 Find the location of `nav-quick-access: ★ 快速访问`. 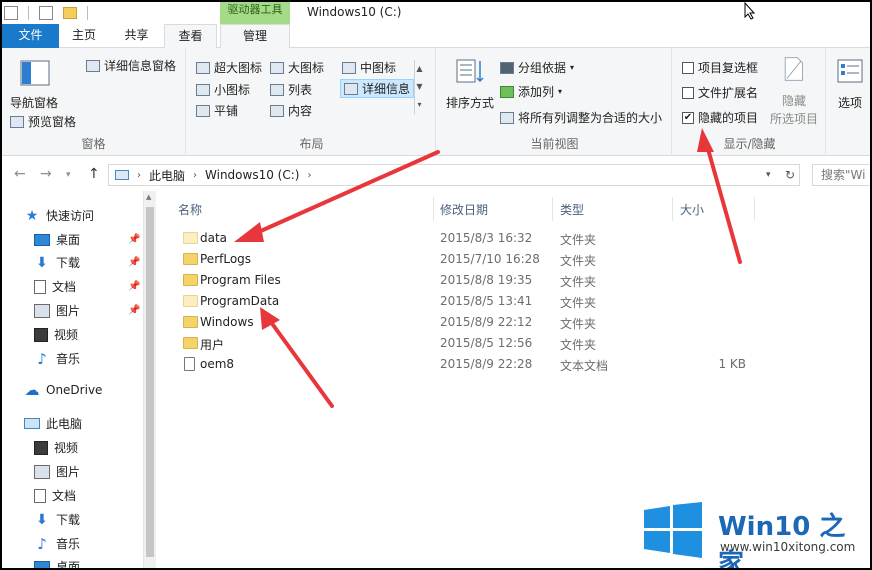

nav-quick-access: ★ 快速访问 is located at coordinates (59, 215).